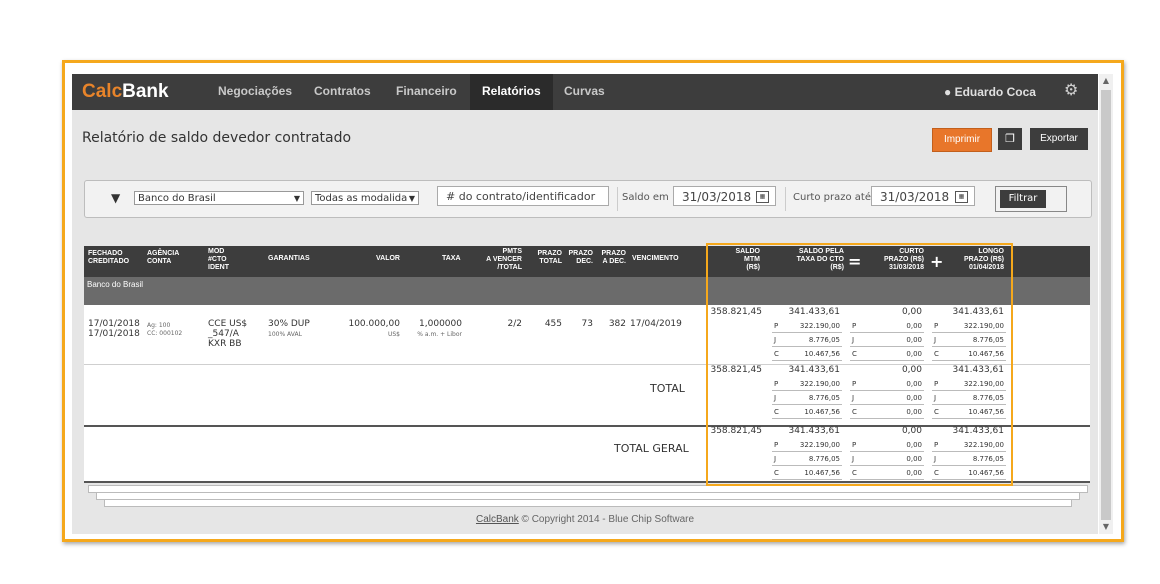 This screenshot has width=1160, height=584. I want to click on col-prazo-dec: PRAZO DEC., so click(580, 258).